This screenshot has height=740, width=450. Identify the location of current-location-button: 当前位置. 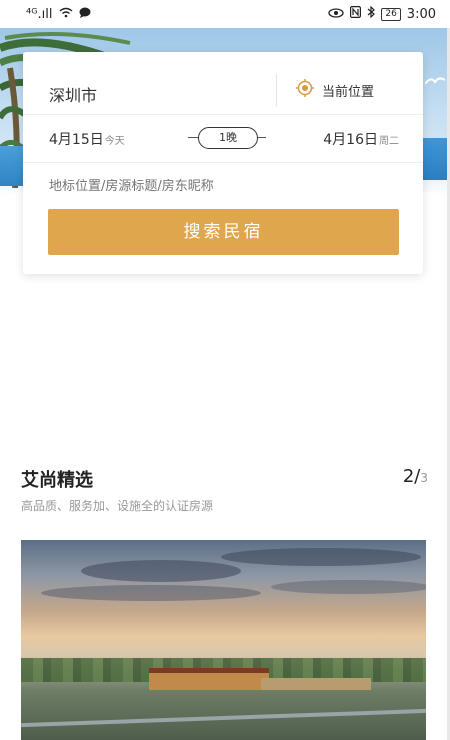
(335, 90).